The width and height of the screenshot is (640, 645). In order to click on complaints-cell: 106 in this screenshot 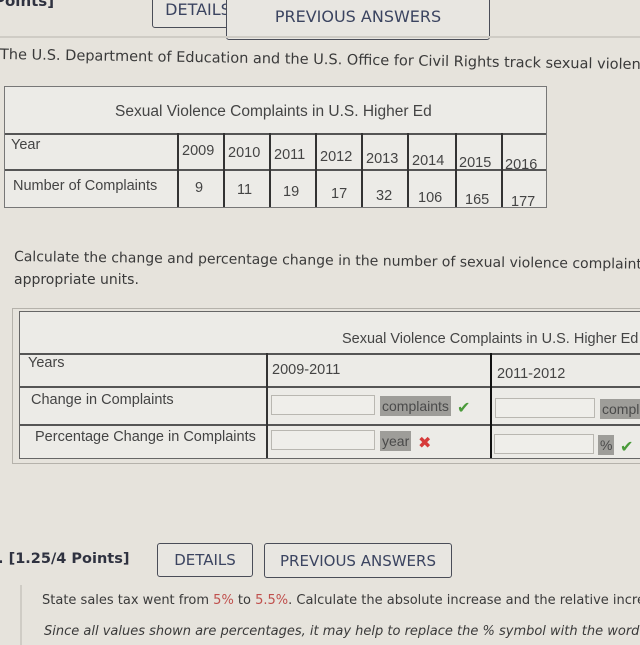, I will do `click(430, 198)`.